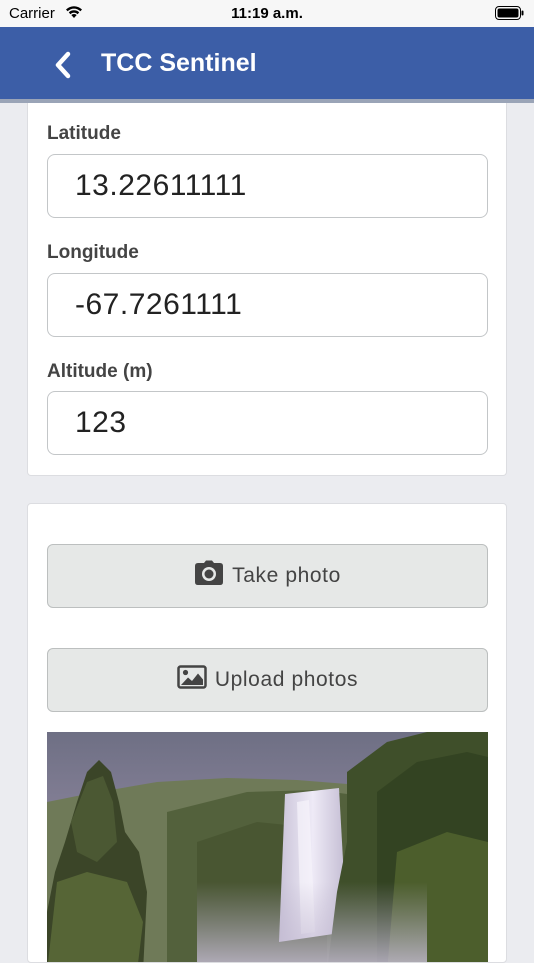 The height and width of the screenshot is (963, 534). I want to click on altitude-field: 123, so click(267, 423).